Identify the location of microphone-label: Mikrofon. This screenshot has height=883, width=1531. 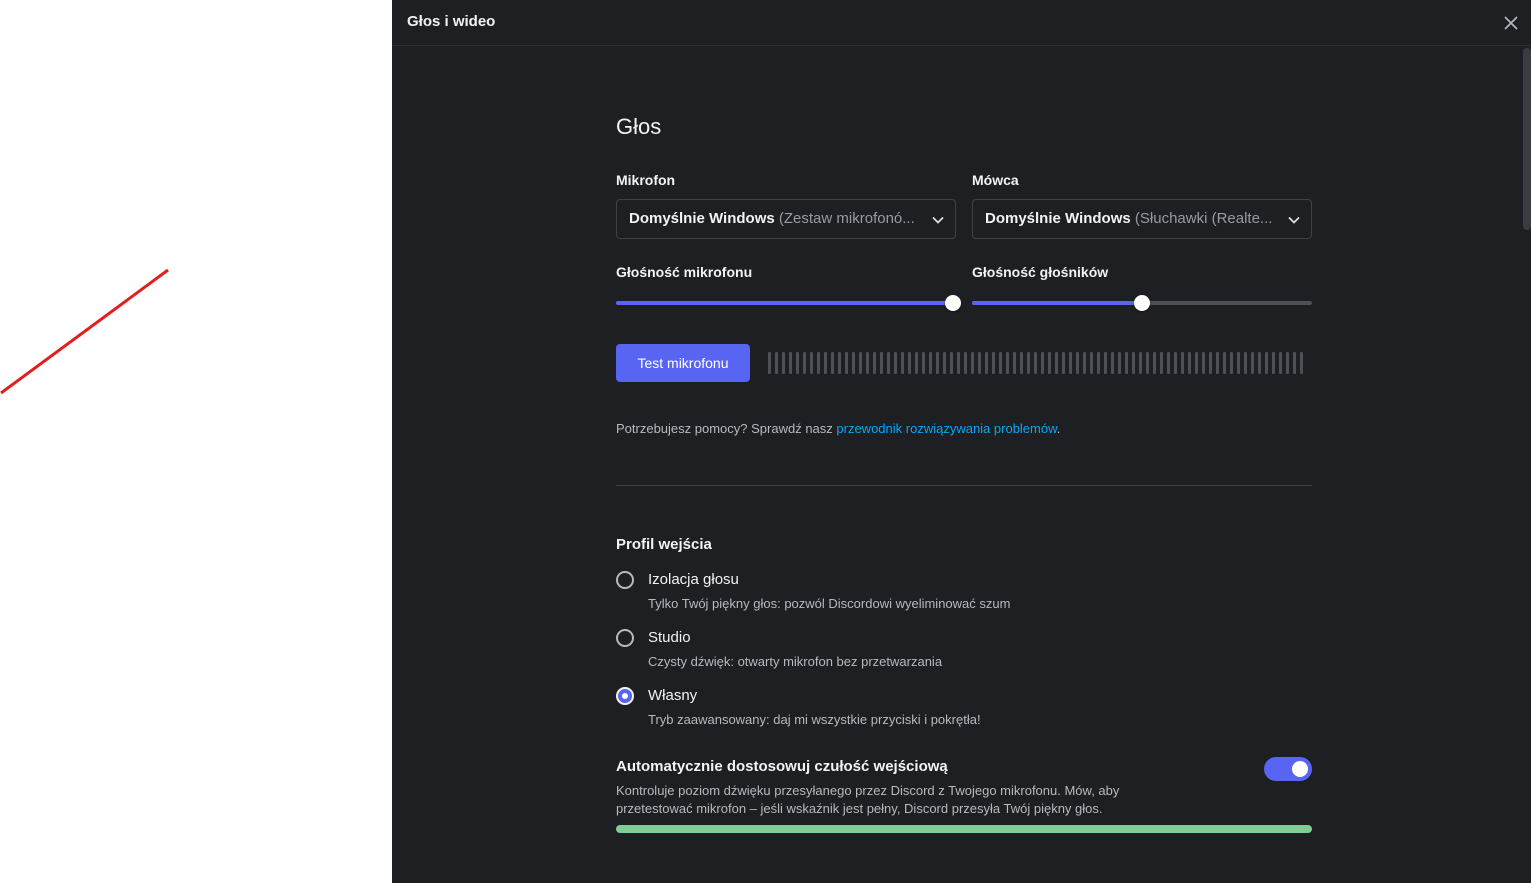
(646, 180).